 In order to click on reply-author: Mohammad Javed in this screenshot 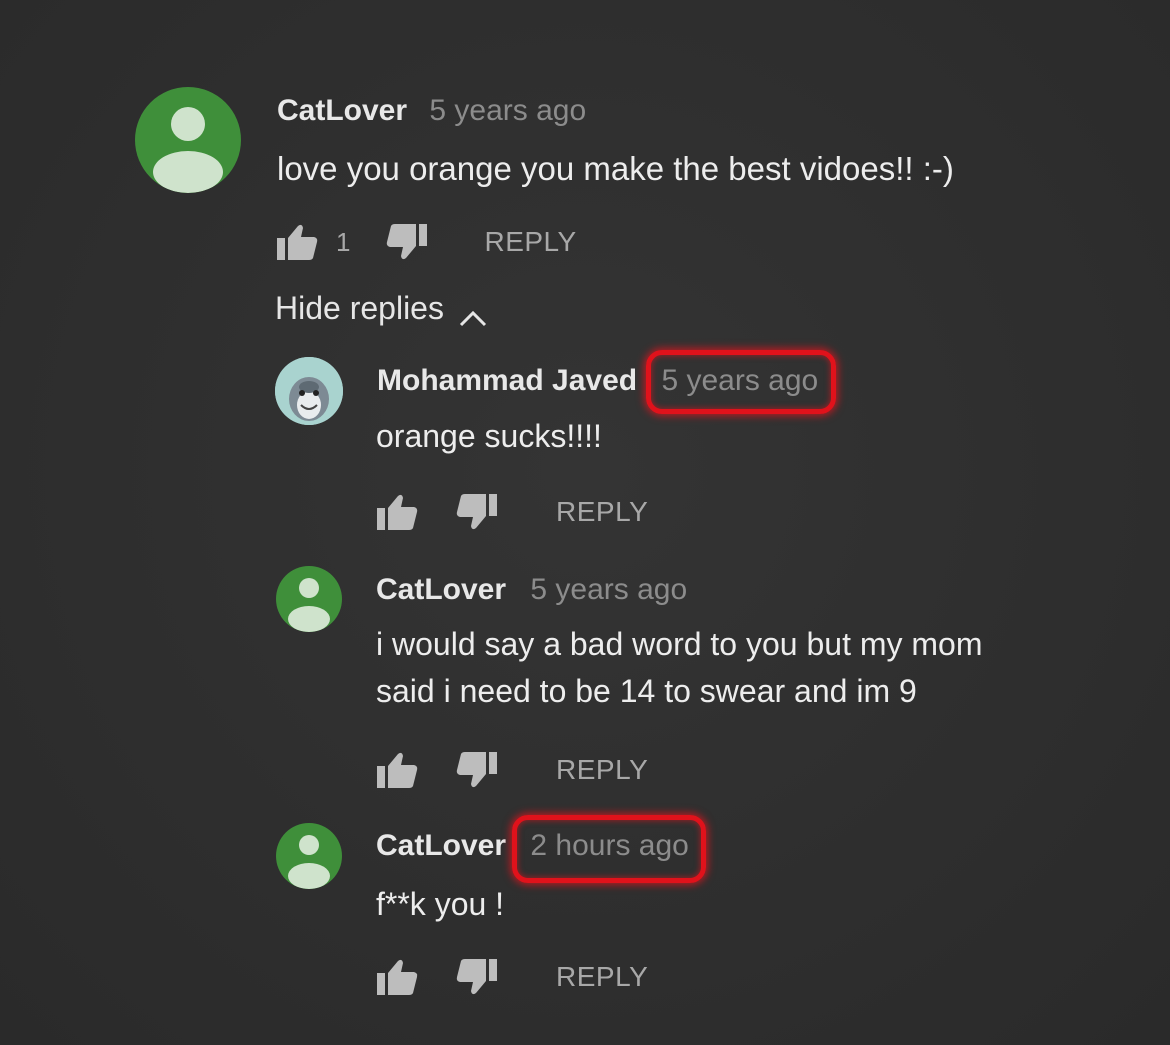, I will do `click(507, 380)`.